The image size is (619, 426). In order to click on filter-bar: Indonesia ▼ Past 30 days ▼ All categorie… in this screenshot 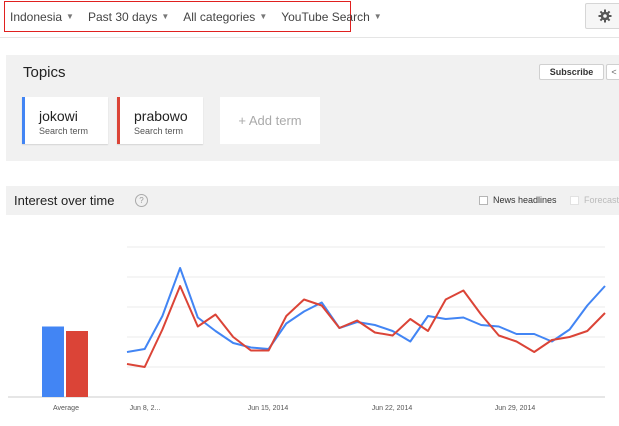, I will do `click(193, 16)`.